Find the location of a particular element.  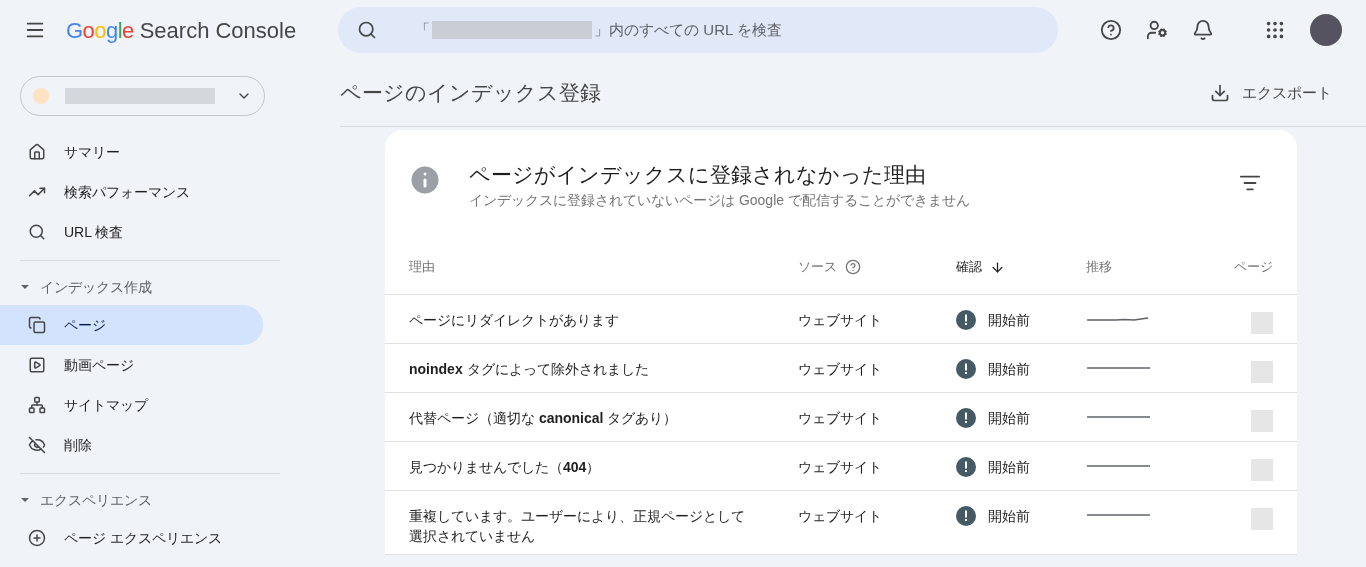

product-name: Search Console is located at coordinates (218, 30).